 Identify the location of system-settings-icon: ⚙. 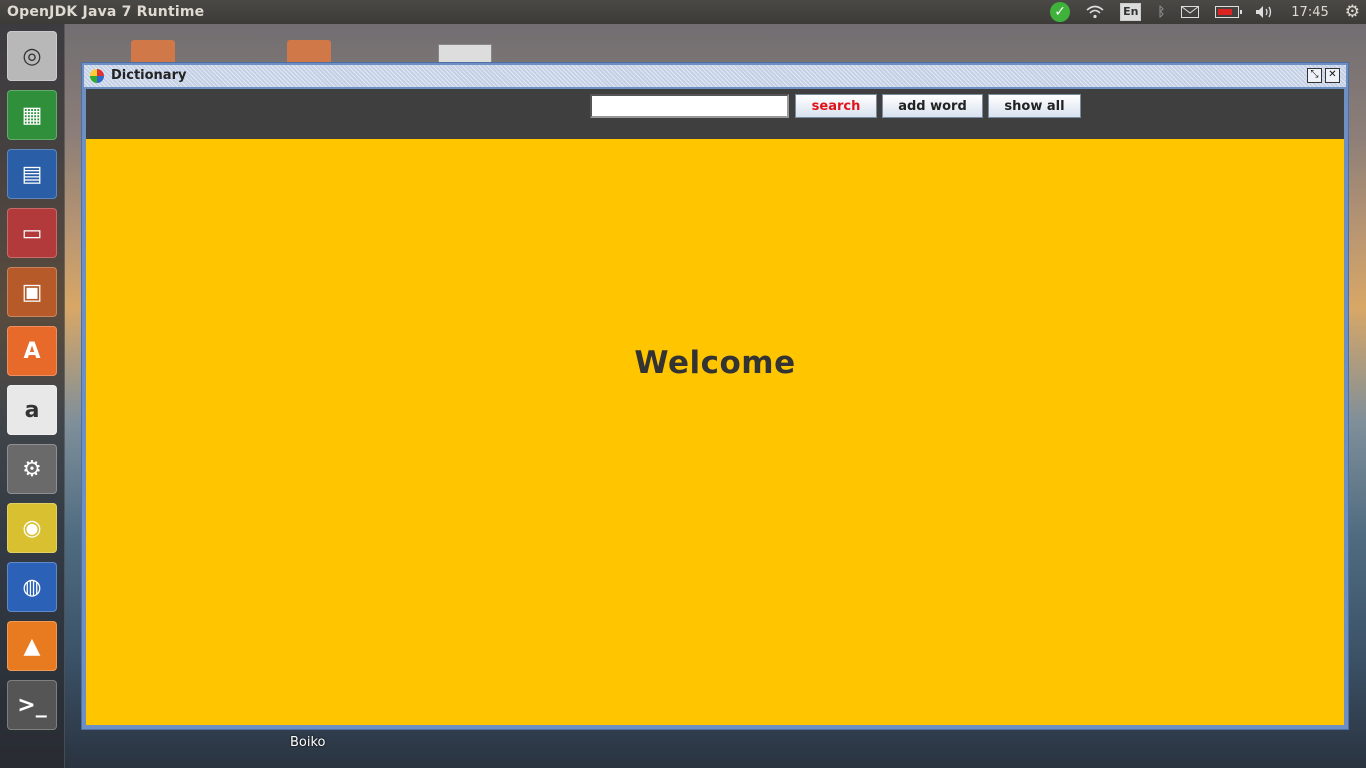
(32, 469).